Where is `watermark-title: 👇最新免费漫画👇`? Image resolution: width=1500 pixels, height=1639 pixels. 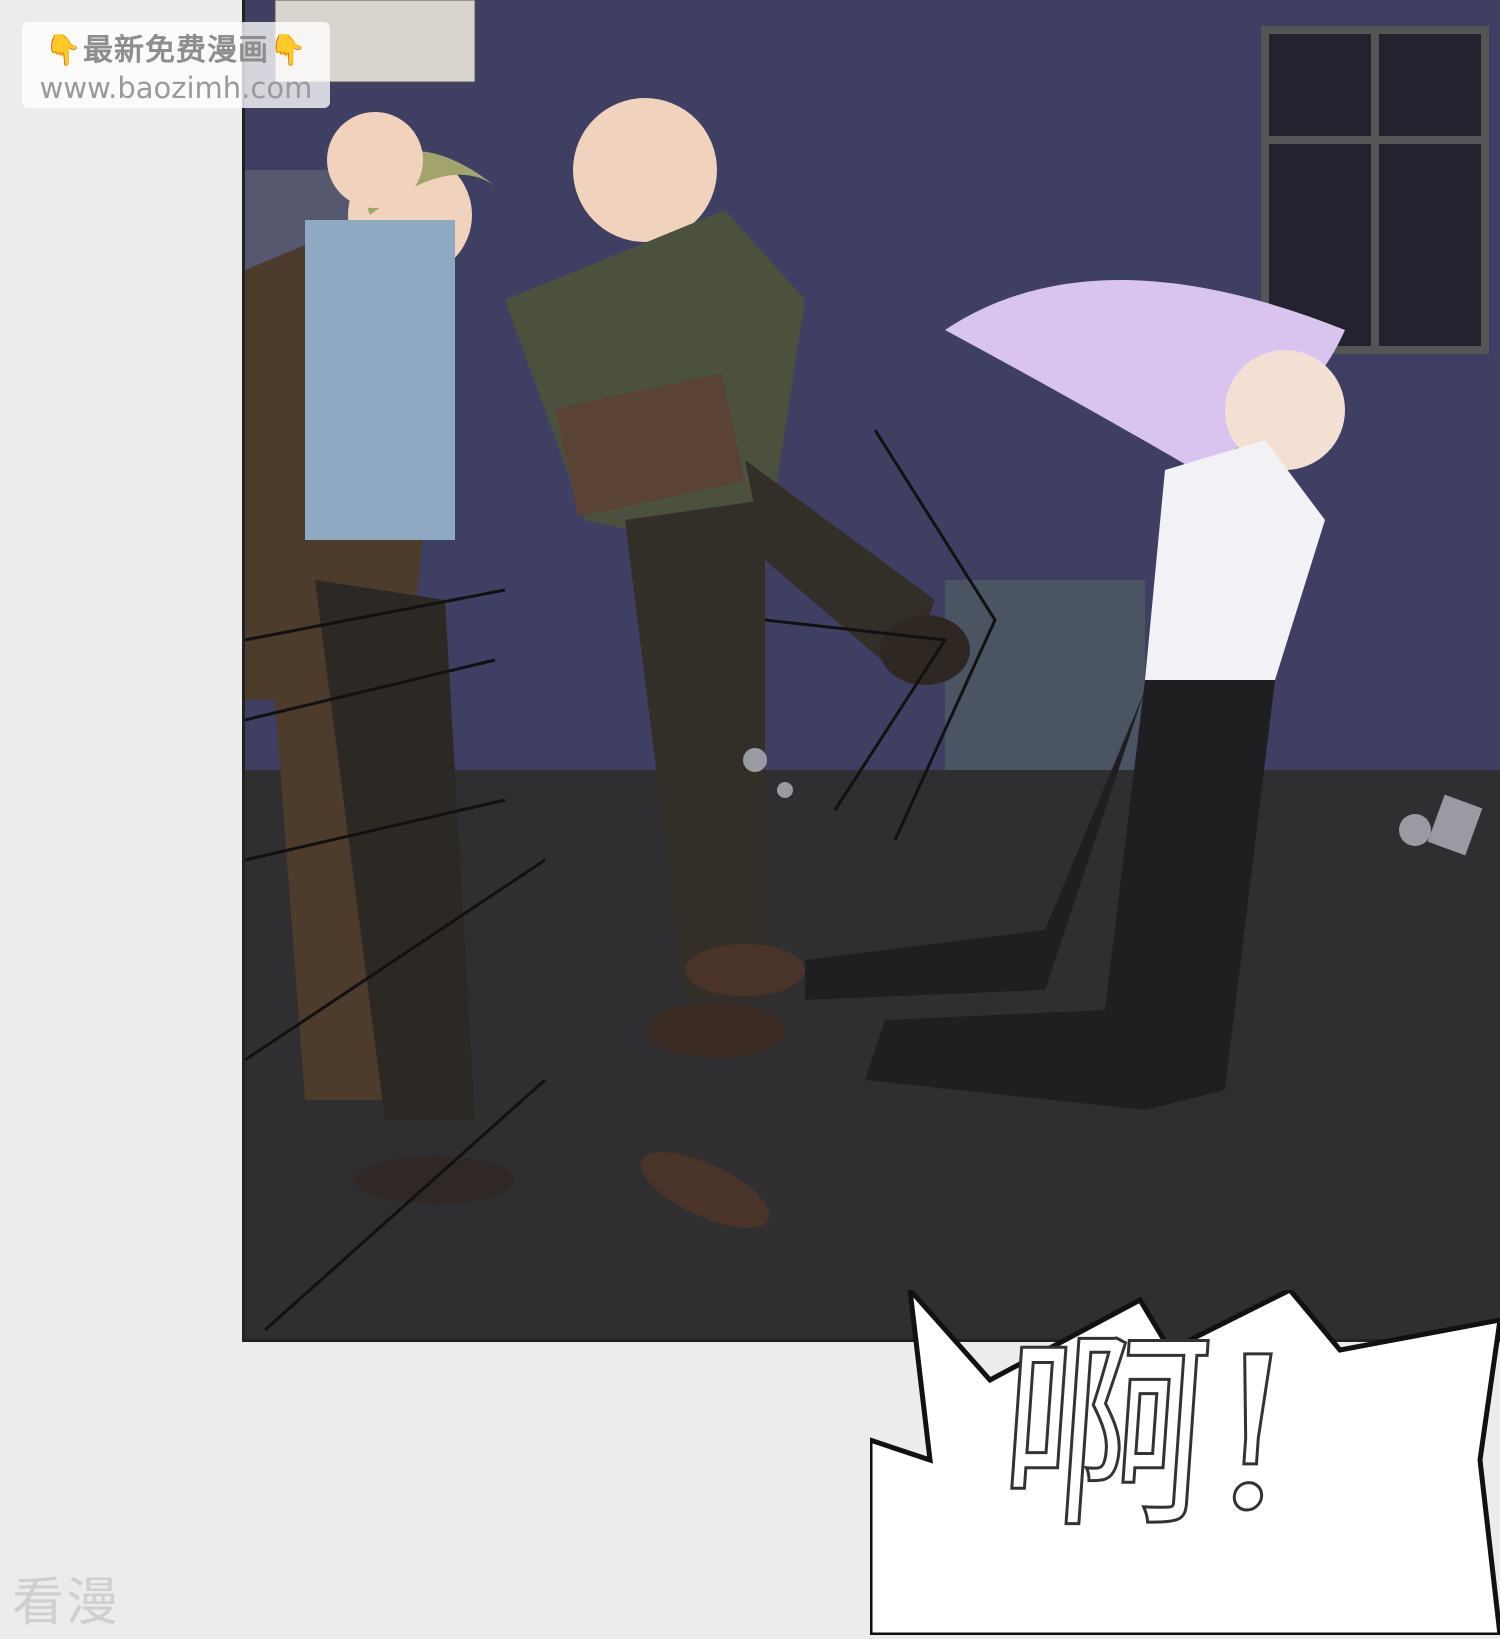 watermark-title: 👇最新免费漫画👇 is located at coordinates (176, 50).